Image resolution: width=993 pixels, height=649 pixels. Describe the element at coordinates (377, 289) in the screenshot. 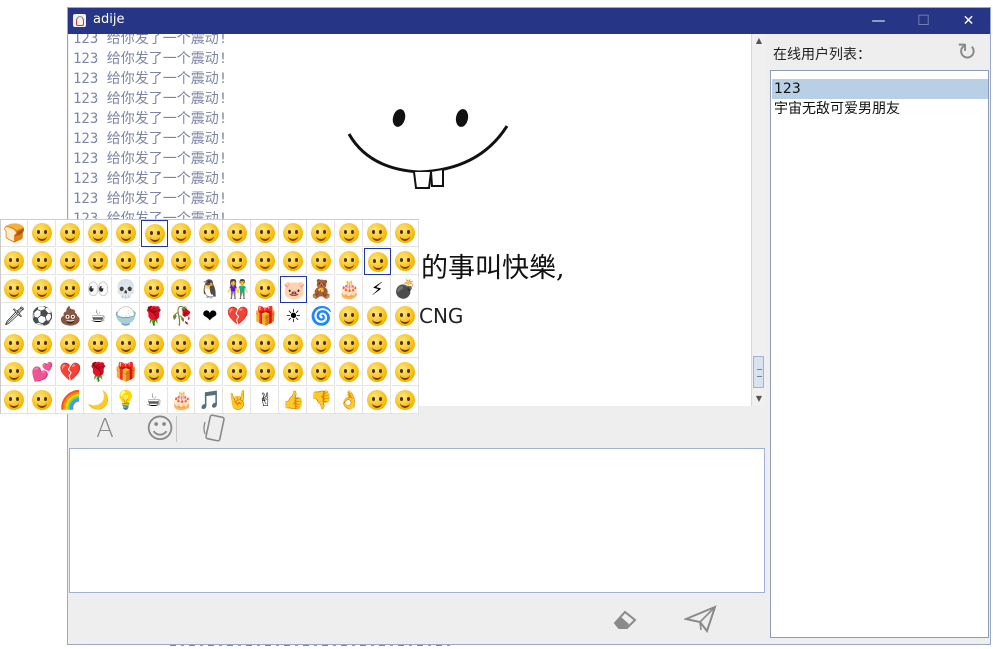

I see `emoji-cell: ⚡` at that location.